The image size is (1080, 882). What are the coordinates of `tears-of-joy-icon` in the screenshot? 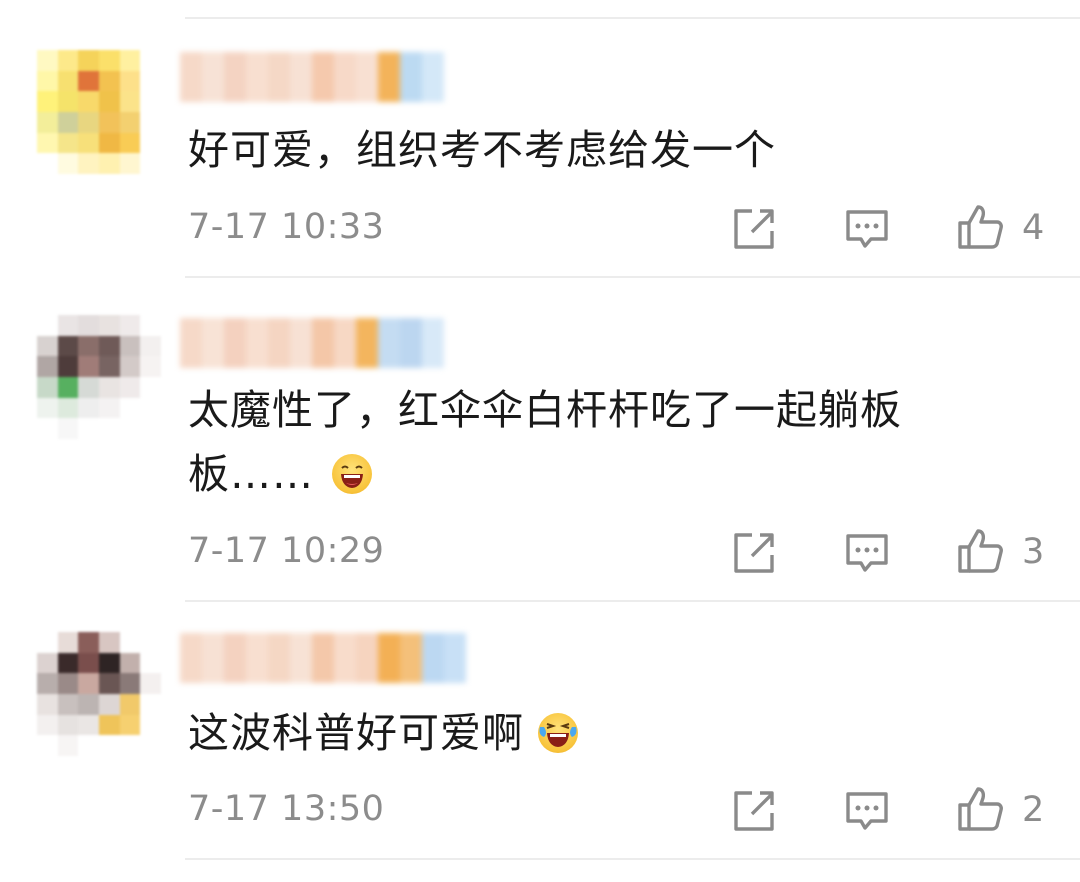 It's located at (558, 733).